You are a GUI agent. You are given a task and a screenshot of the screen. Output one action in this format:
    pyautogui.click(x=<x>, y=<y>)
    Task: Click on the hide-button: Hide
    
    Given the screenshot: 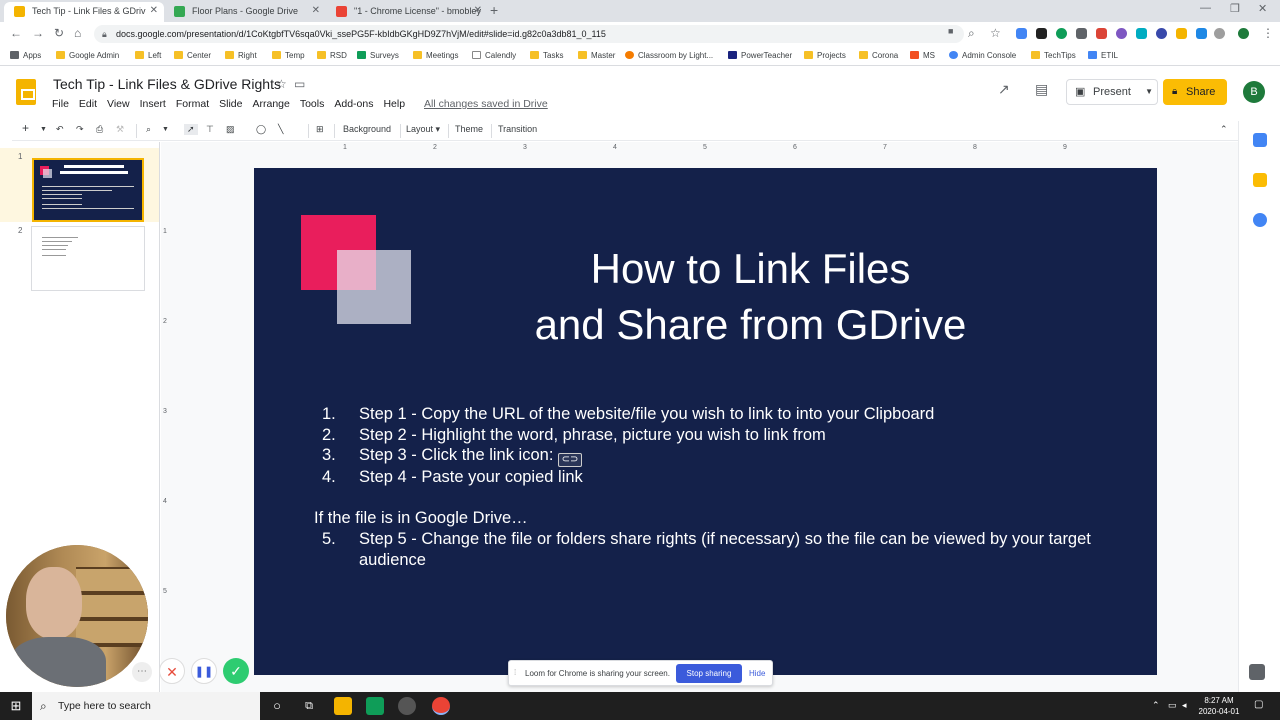 What is the action you would take?
    pyautogui.click(x=757, y=673)
    